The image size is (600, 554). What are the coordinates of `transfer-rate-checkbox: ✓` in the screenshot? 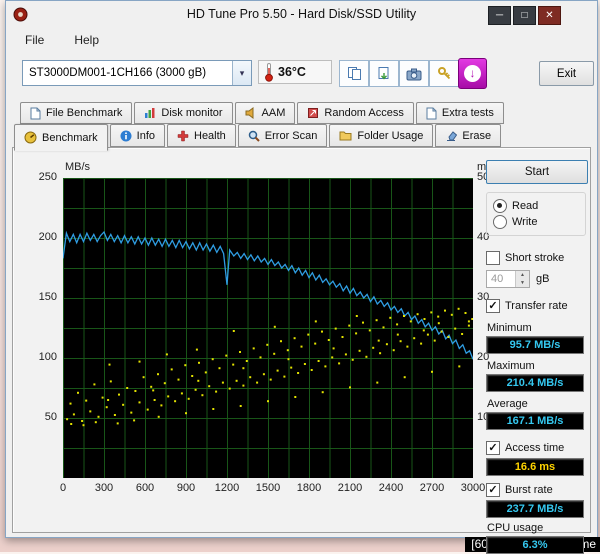 It's located at (493, 306).